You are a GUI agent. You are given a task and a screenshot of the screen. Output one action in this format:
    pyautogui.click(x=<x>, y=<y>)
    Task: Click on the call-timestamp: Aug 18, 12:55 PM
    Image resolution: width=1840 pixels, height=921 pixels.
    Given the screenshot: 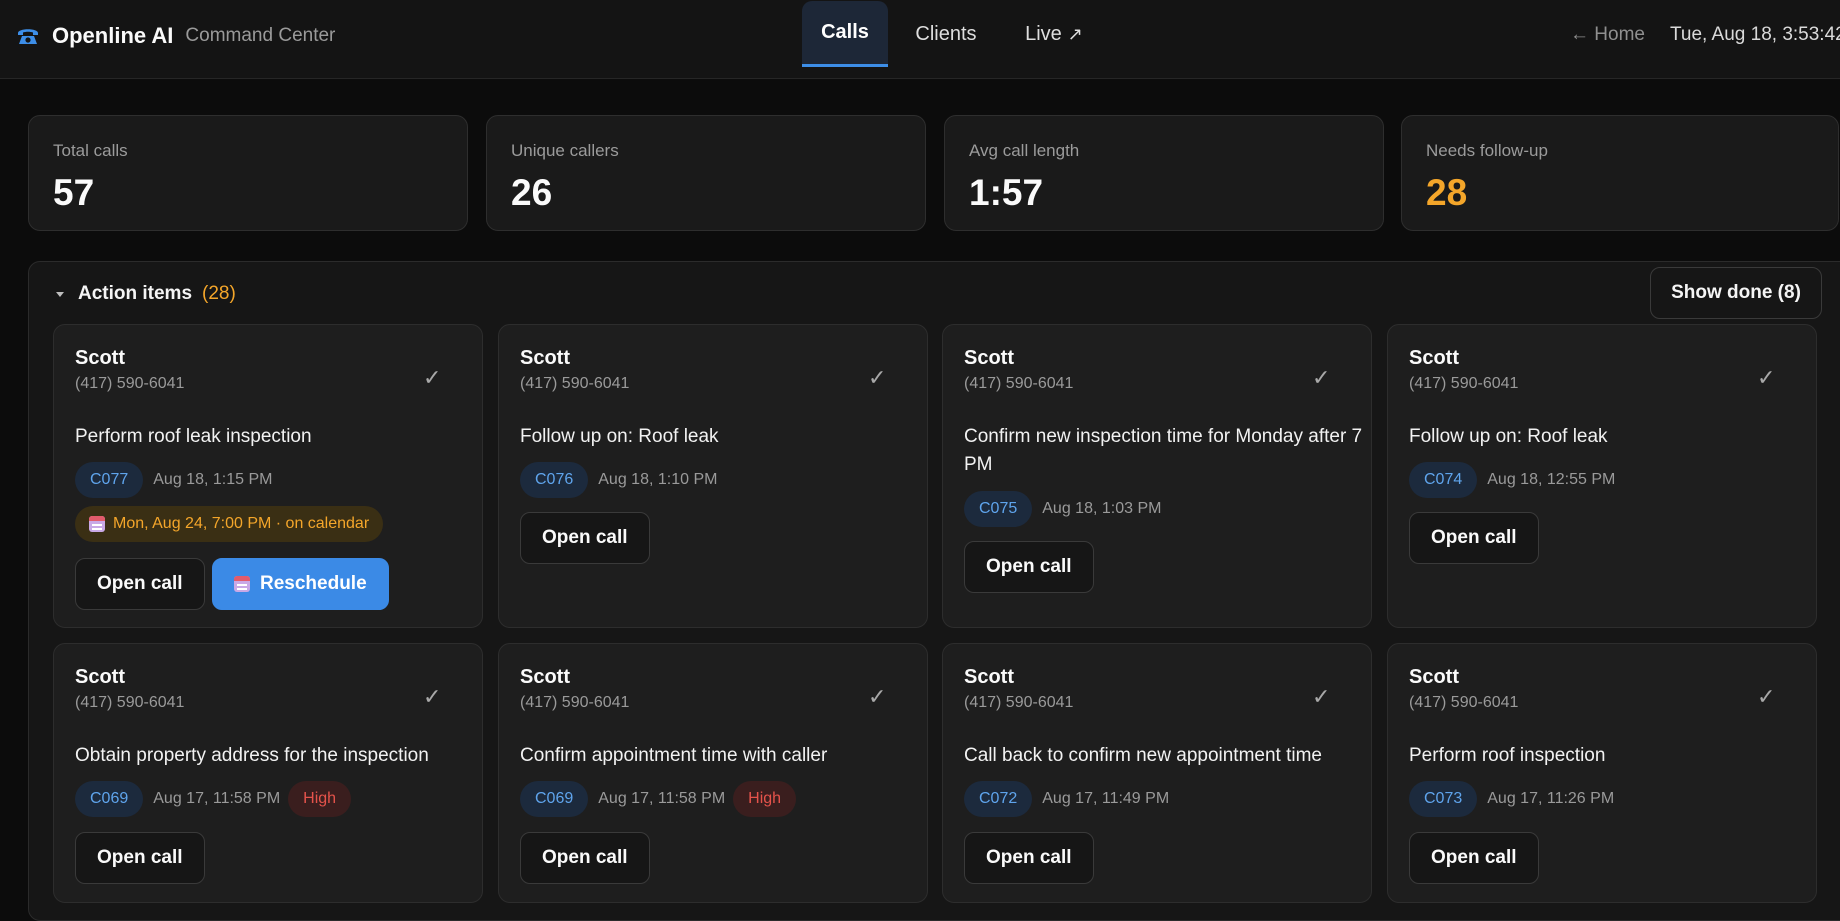 What is the action you would take?
    pyautogui.click(x=1551, y=479)
    